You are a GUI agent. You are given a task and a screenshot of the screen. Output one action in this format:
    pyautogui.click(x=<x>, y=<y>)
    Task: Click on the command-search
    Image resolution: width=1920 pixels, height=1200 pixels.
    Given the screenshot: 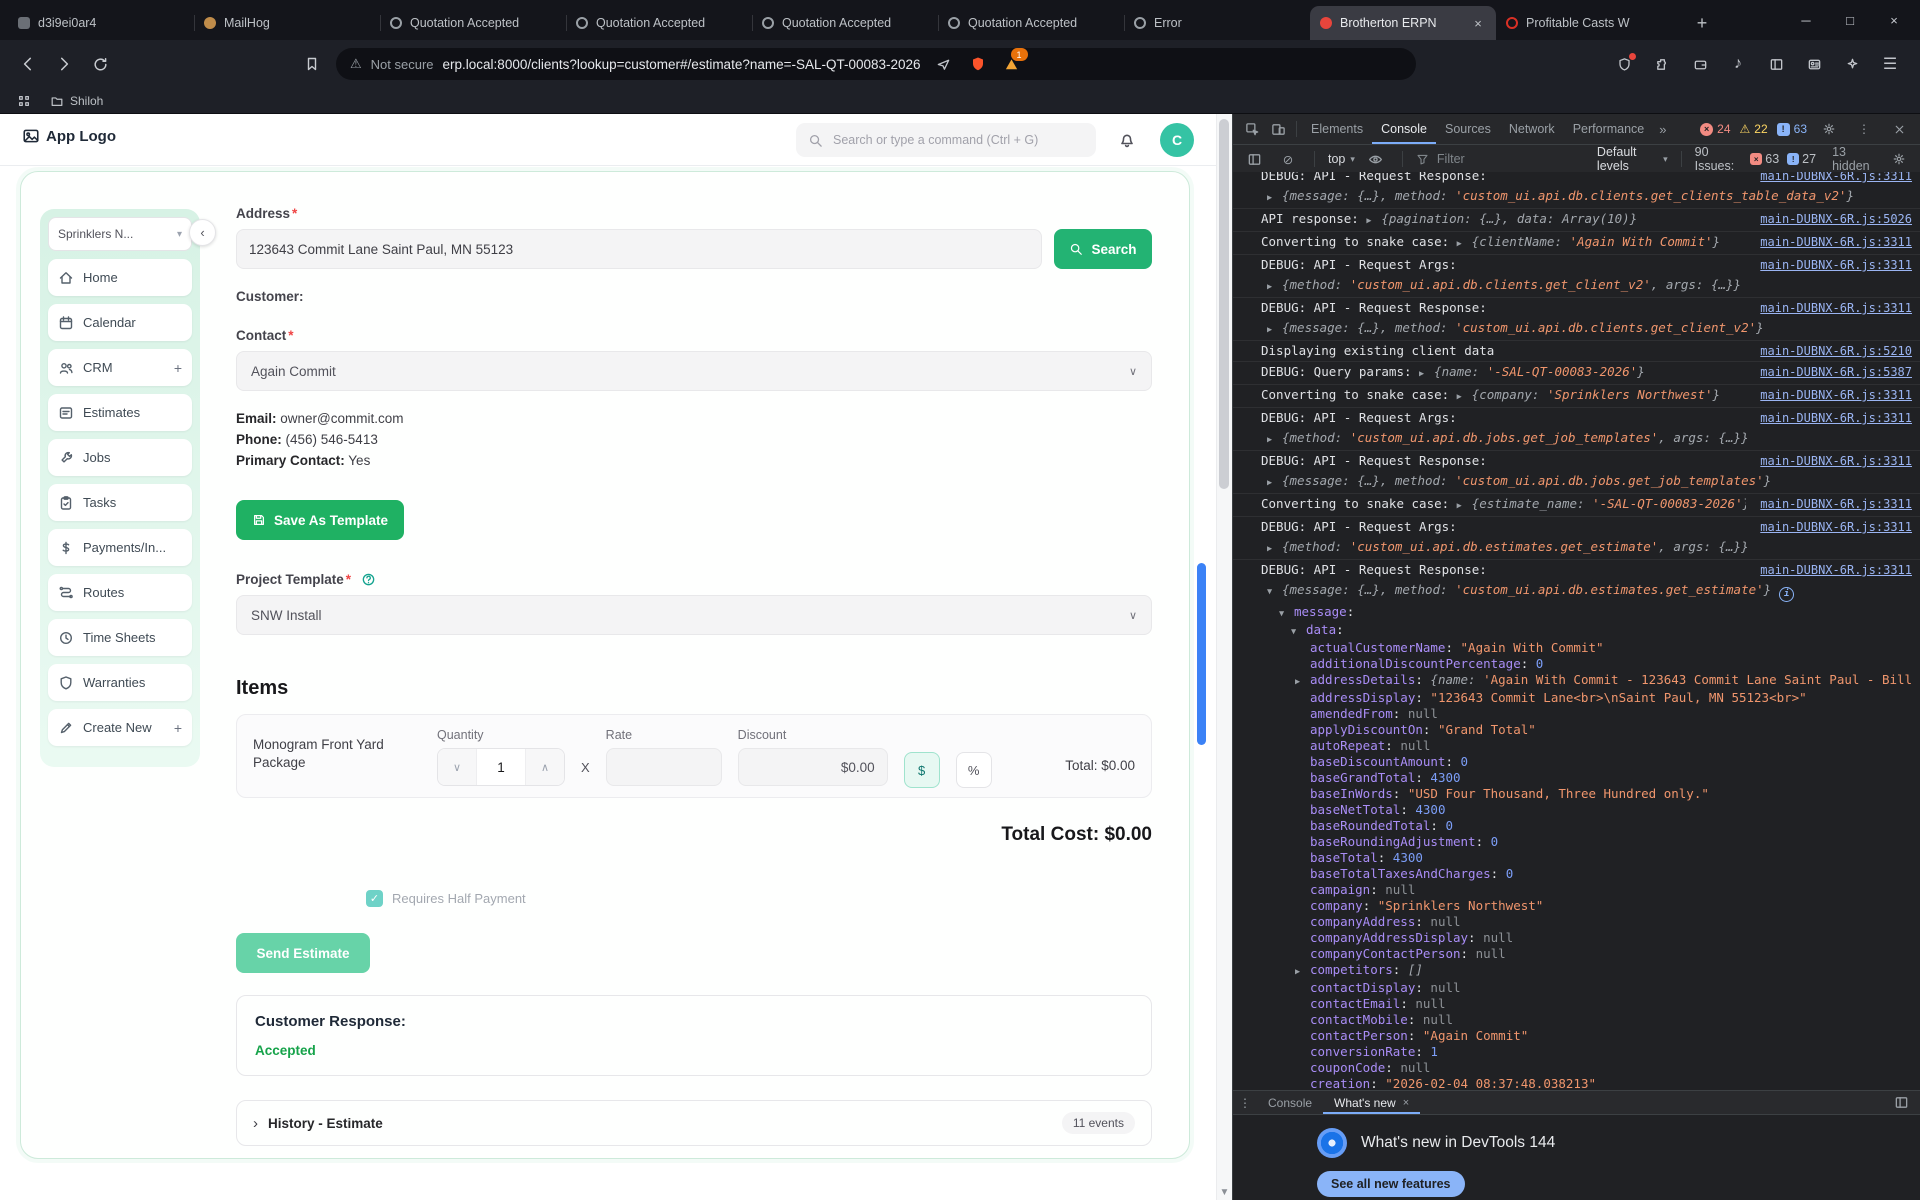 What is the action you would take?
    pyautogui.click(x=946, y=140)
    